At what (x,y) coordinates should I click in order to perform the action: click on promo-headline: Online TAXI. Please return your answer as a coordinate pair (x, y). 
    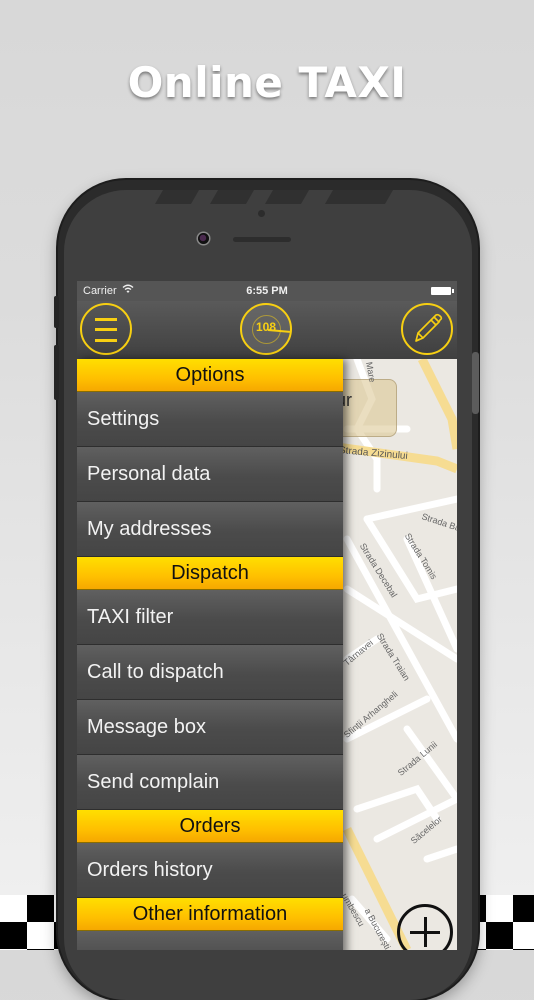
    Looking at the image, I should click on (267, 82).